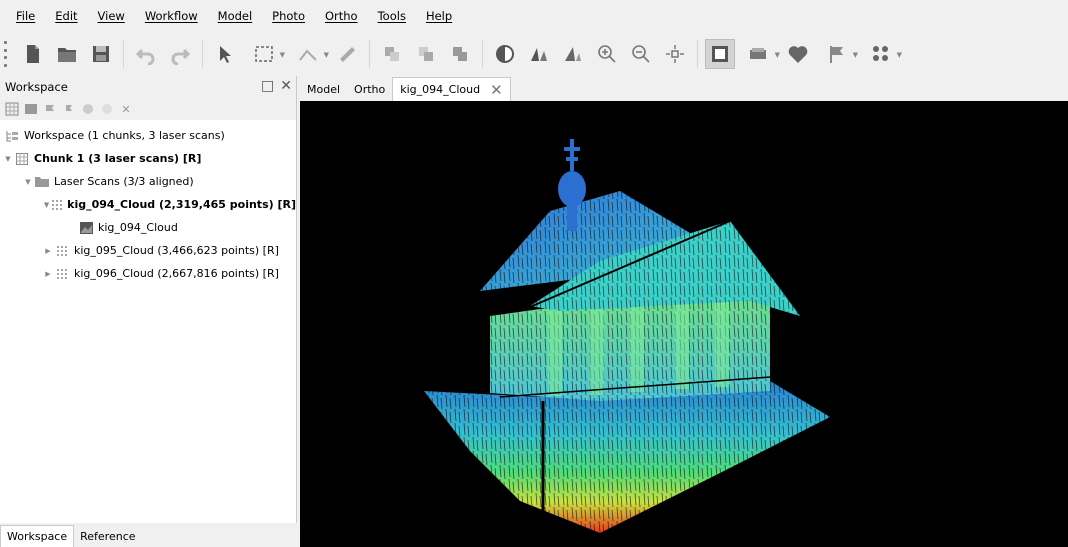 The width and height of the screenshot is (1068, 547). Describe the element at coordinates (176, 250) in the screenshot. I see `tree-label: kig_095_Cloud (3,466,623 points) [R]` at that location.